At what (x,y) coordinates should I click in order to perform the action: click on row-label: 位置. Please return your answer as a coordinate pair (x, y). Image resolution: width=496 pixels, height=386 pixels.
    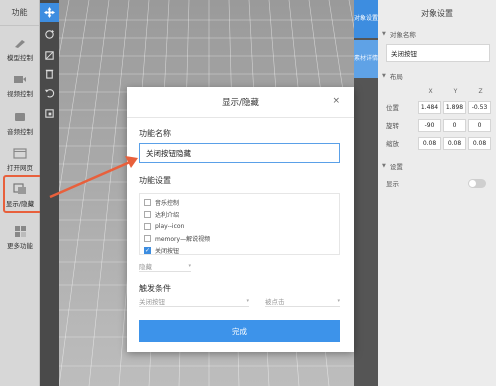
    Looking at the image, I should click on (392, 108).